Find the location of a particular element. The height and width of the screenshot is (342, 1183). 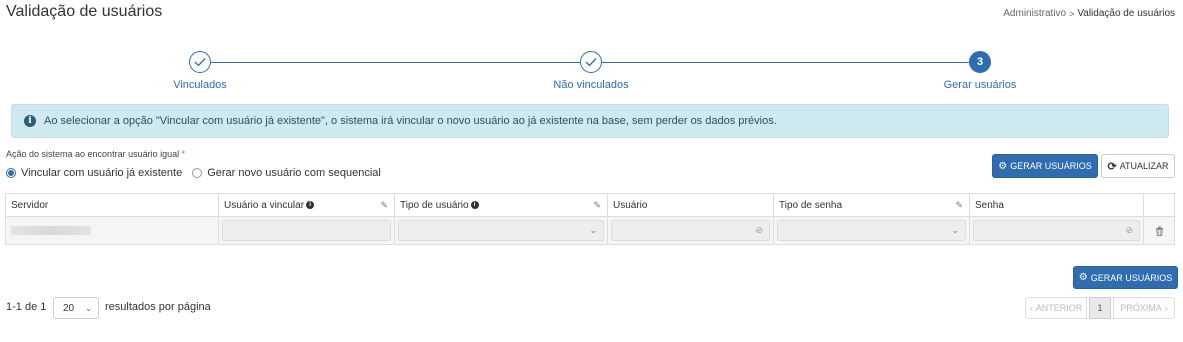

column-header-servidor: Servidor is located at coordinates (112, 205).